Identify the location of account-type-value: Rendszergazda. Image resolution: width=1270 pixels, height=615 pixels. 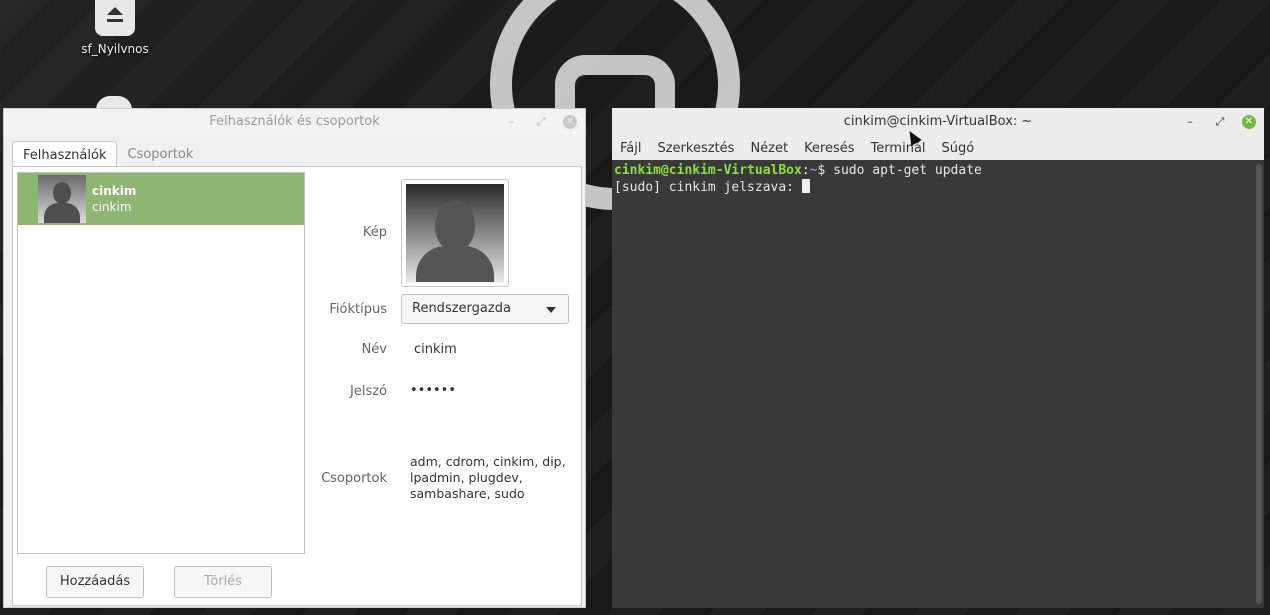
(461, 308).